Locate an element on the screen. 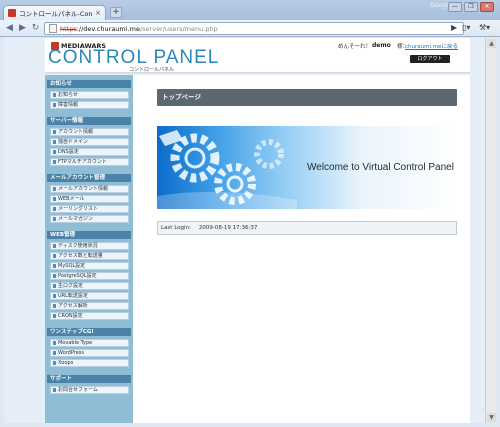  sidebar-item: メールマガジン is located at coordinates (89, 219).